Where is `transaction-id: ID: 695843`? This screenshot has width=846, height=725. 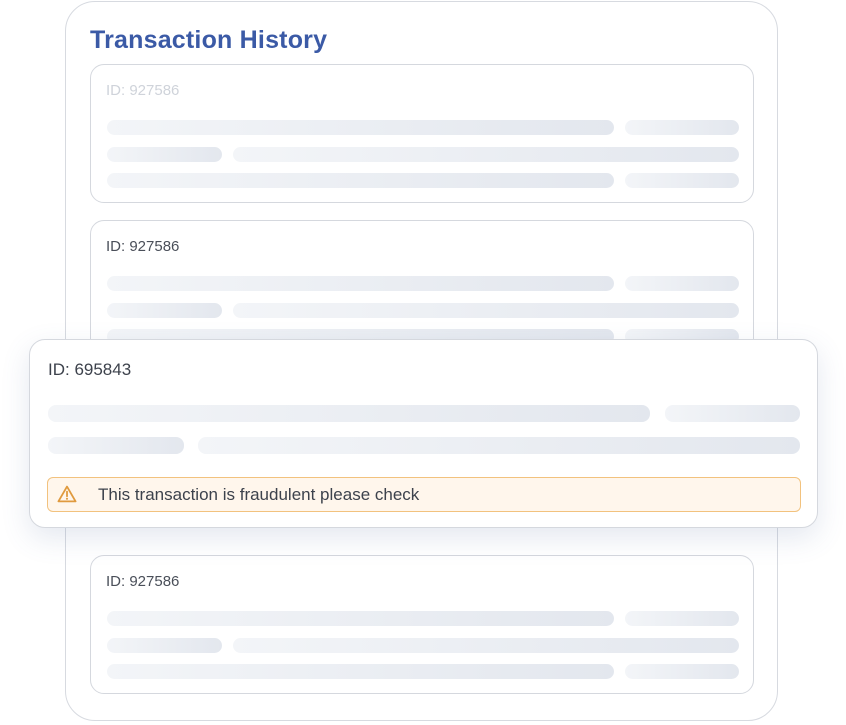
transaction-id: ID: 695843 is located at coordinates (90, 369).